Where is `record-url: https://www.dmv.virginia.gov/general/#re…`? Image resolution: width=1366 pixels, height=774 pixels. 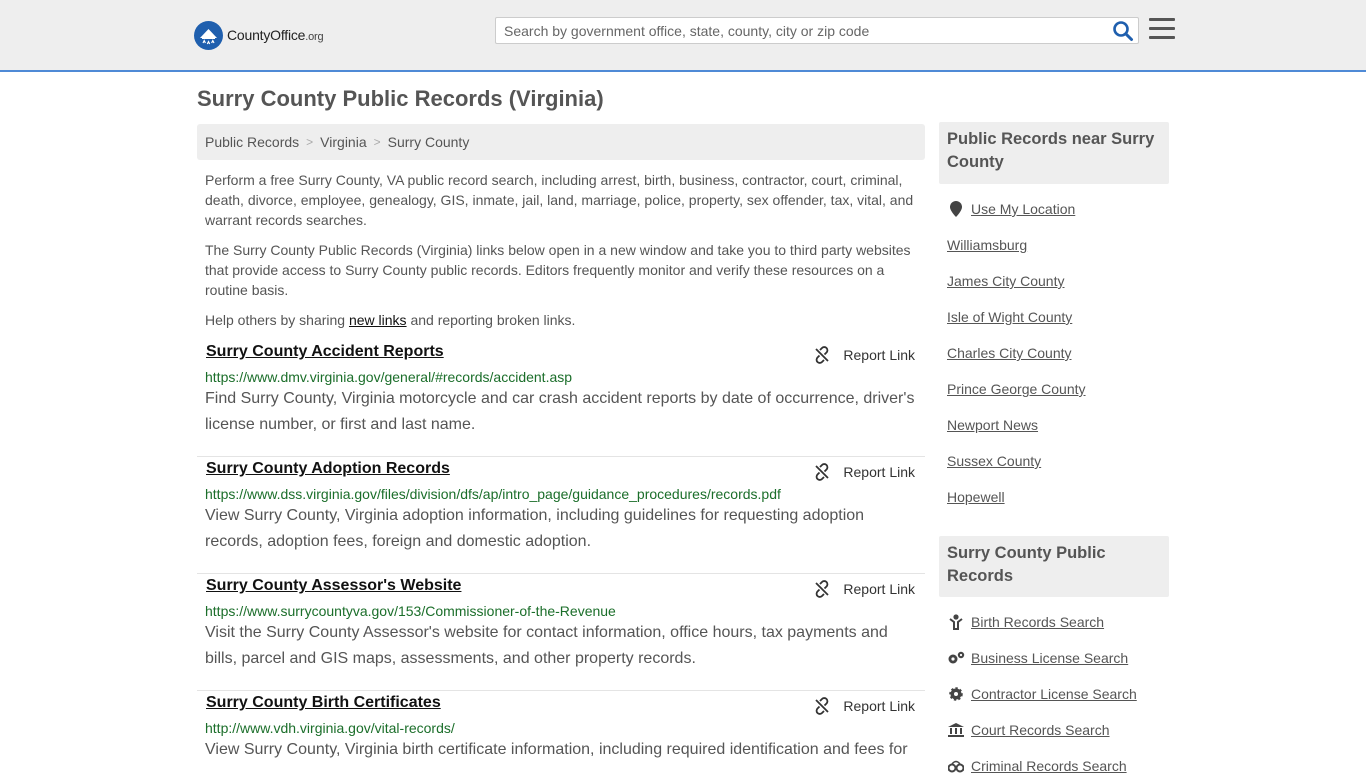
record-url: https://www.dmv.virginia.gov/general/#re… is located at coordinates (389, 377).